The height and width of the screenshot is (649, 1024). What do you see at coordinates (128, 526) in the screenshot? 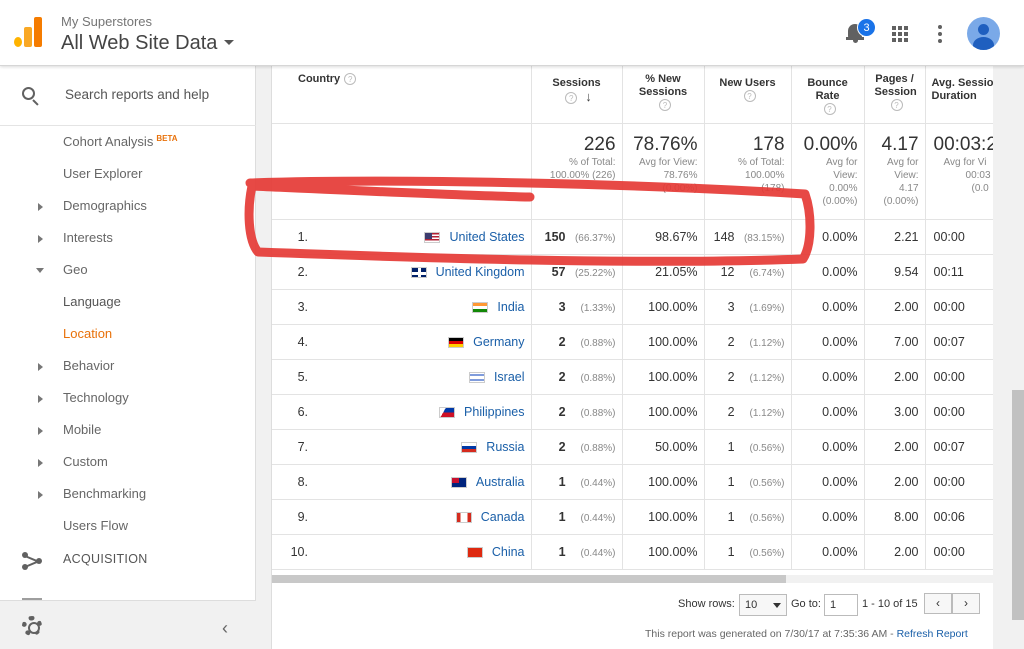
I see `sidebar-item-users-flow: Users Flow` at bounding box center [128, 526].